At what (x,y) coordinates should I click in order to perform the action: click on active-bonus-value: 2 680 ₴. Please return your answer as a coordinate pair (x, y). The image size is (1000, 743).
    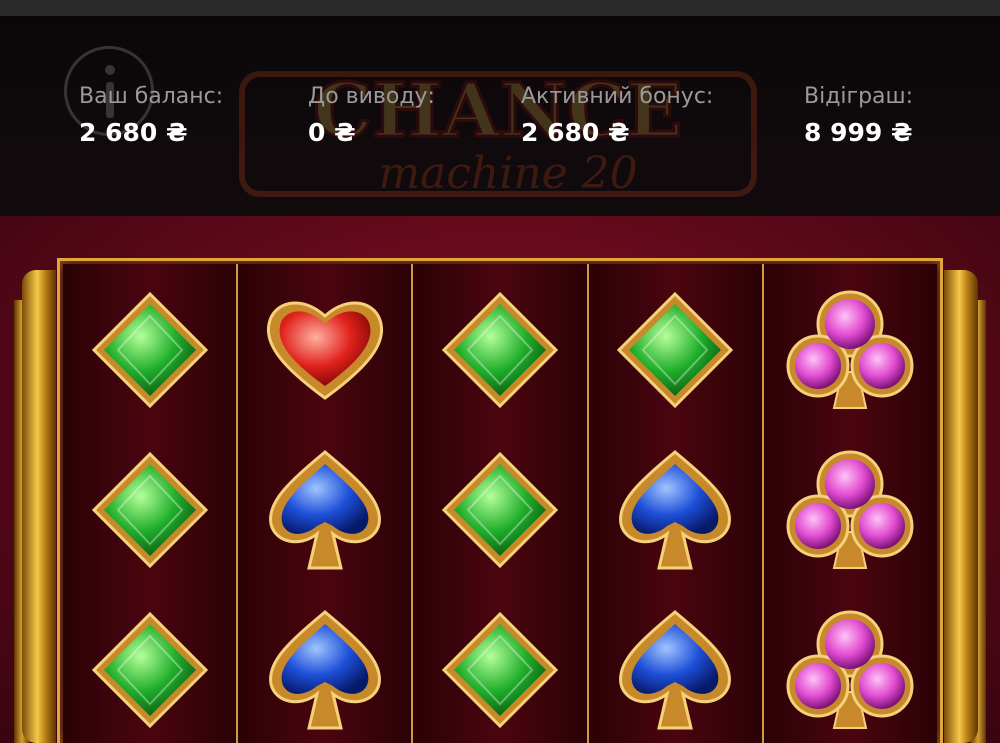
    Looking at the image, I should click on (575, 132).